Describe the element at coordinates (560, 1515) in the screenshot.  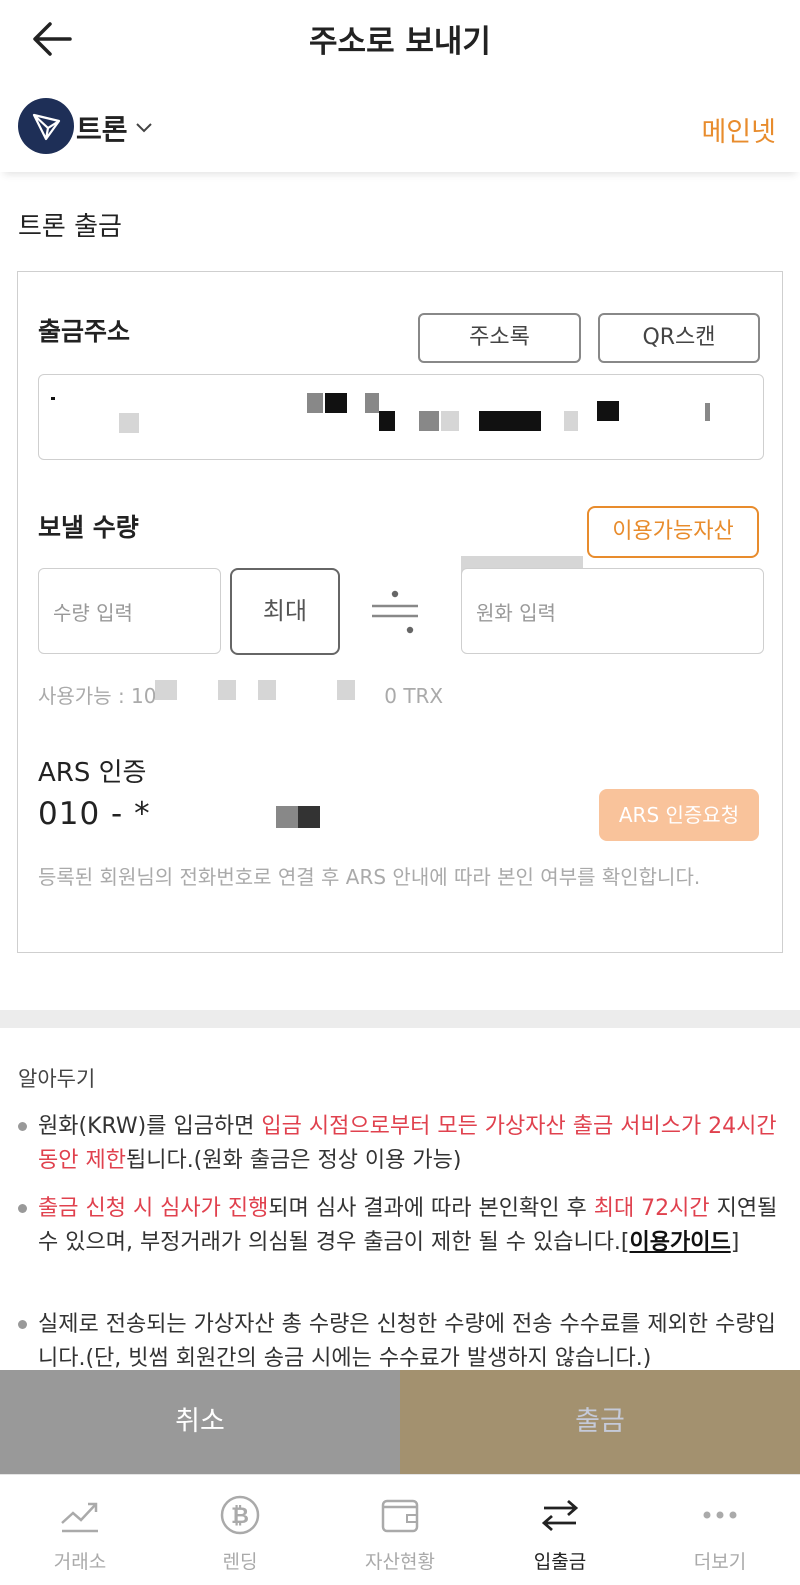
I see `transfer-arrows-icon` at that location.